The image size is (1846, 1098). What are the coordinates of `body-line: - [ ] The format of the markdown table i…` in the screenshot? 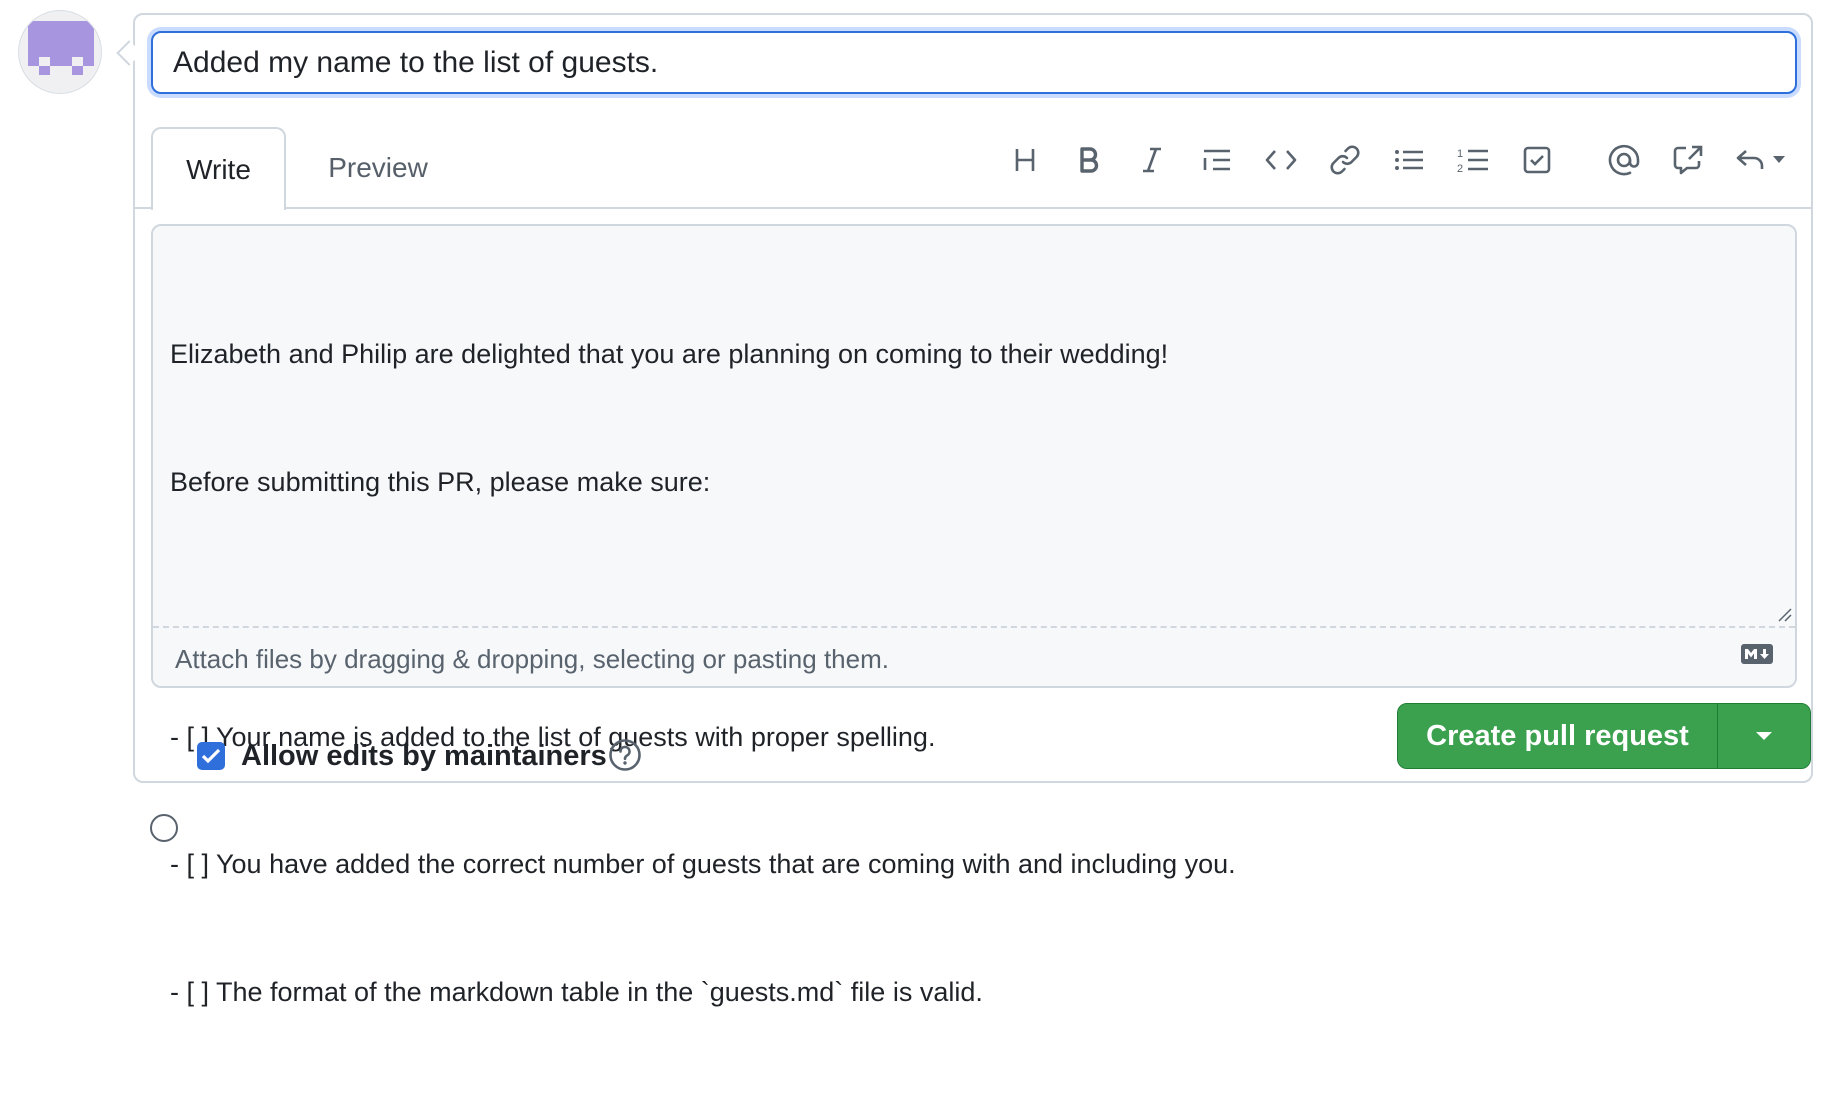 It's located at (576, 991).